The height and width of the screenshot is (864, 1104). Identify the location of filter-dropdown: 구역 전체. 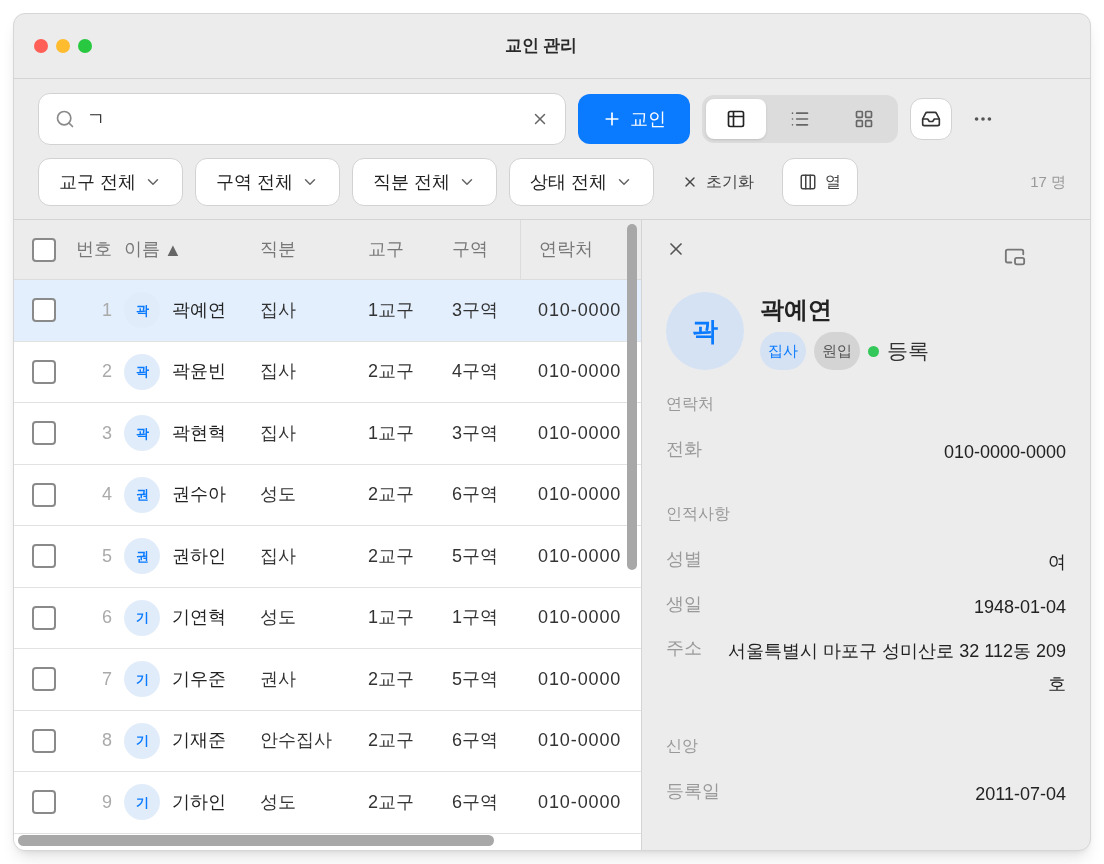
(268, 182).